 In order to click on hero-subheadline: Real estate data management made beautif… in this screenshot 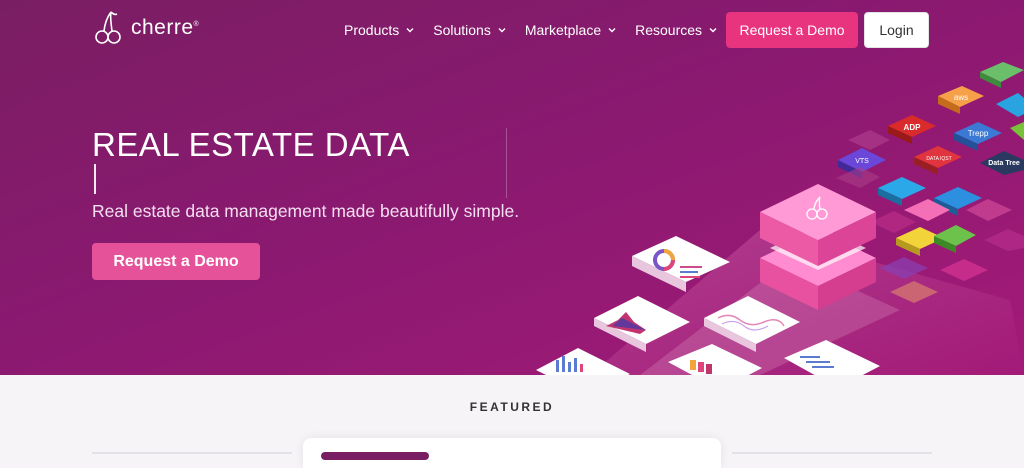, I will do `click(306, 211)`.